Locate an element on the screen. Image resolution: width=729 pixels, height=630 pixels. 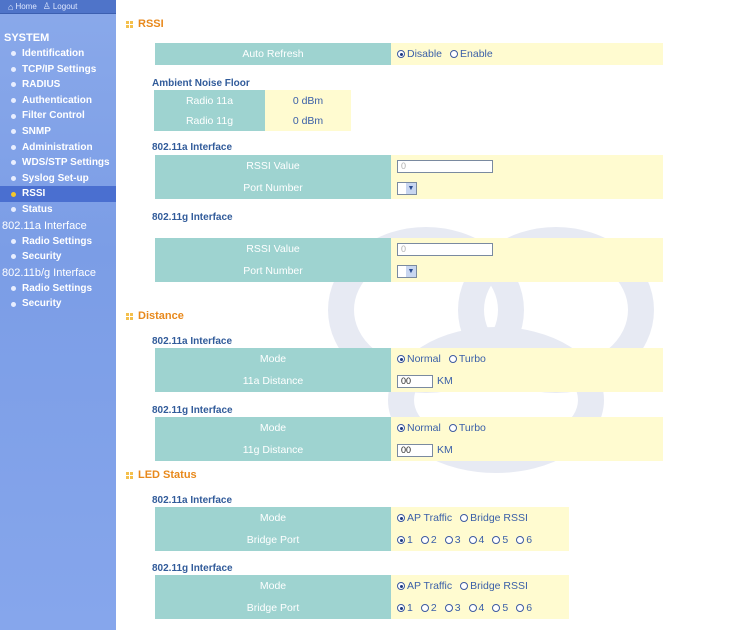
led-g-bridge-port-2-radio: 2 is located at coordinates (428, 608).